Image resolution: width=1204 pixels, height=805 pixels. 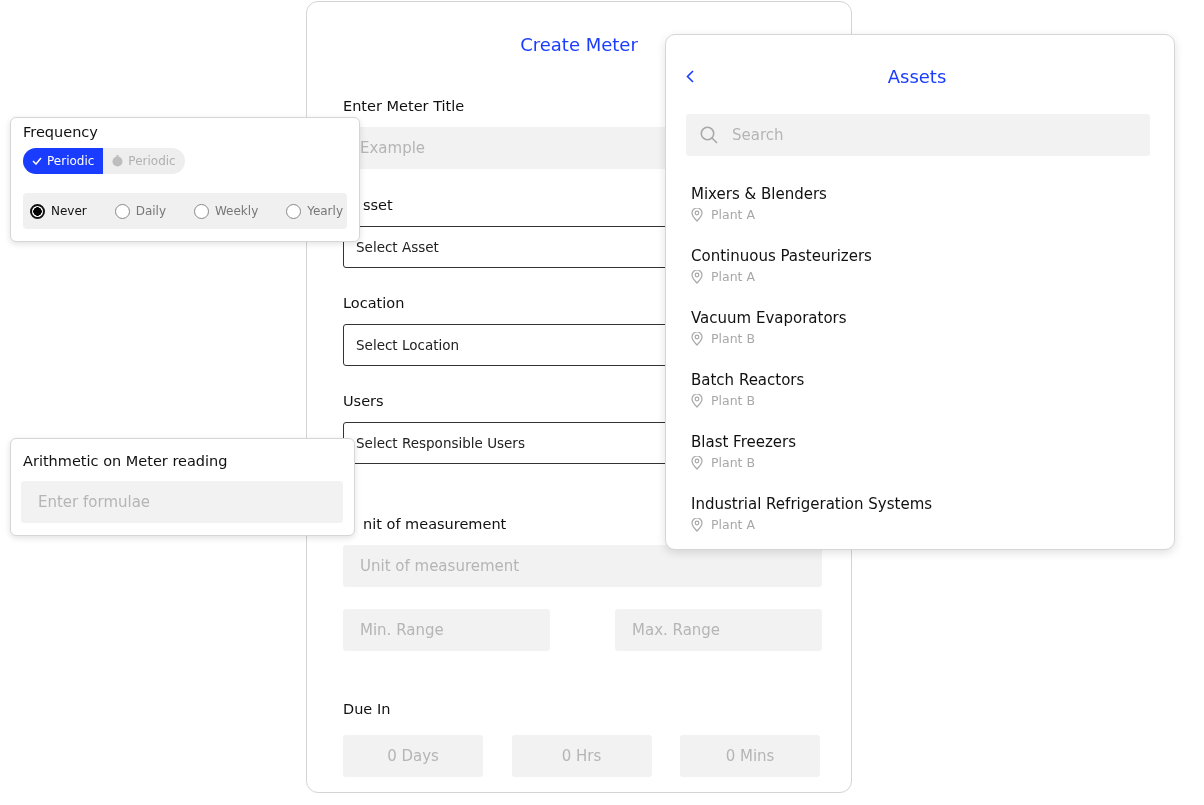 What do you see at coordinates (182, 502) in the screenshot?
I see `input-field: Enter formulae` at bounding box center [182, 502].